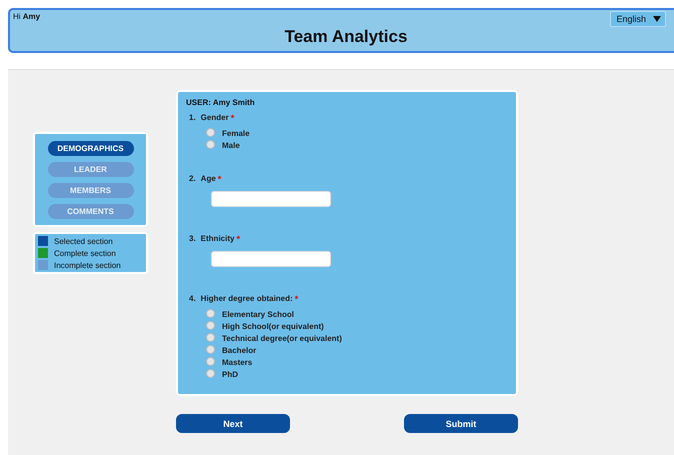 This screenshot has height=455, width=674. What do you see at coordinates (239, 350) in the screenshot?
I see `option-label: Bachelor` at bounding box center [239, 350].